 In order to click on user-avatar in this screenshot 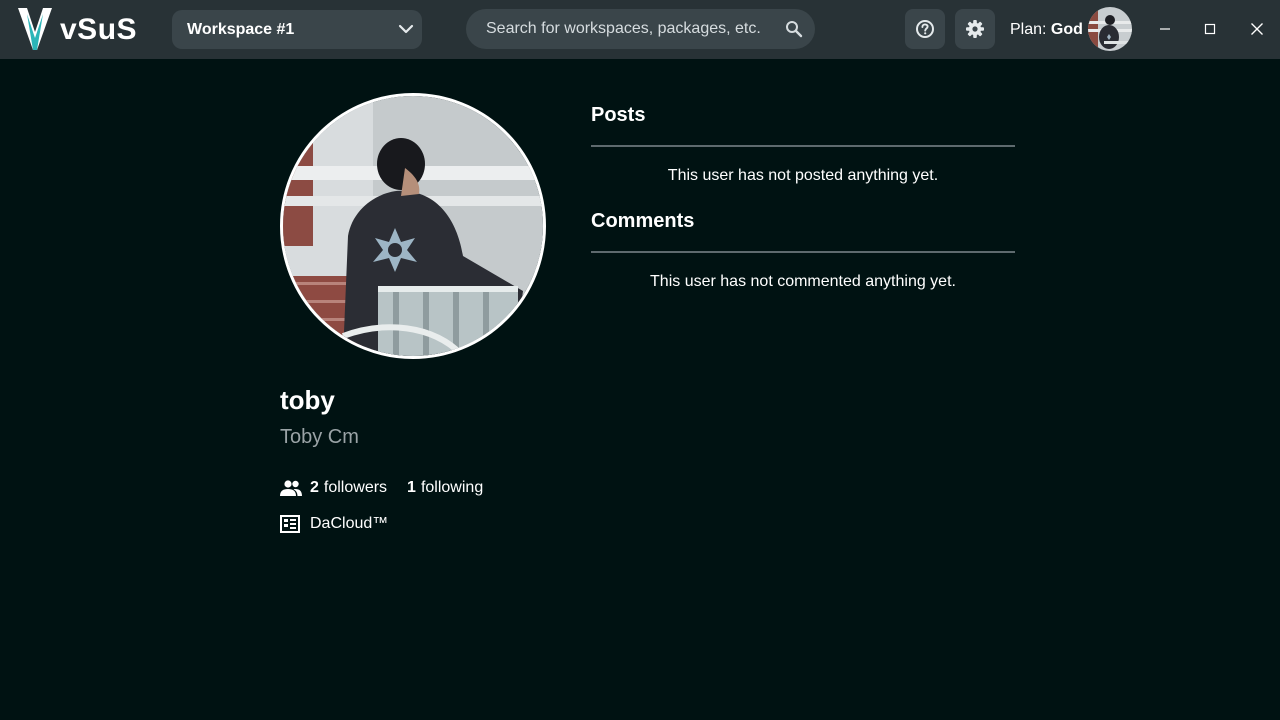, I will do `click(1110, 29)`.